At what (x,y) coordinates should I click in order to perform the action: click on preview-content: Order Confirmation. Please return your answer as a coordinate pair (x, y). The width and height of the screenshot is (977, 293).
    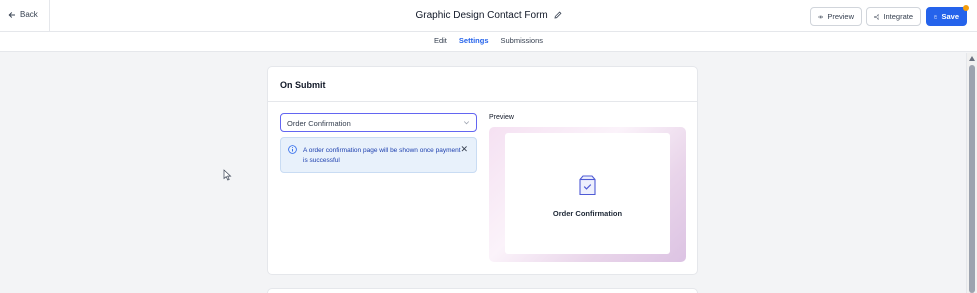
    Looking at the image, I should click on (587, 193).